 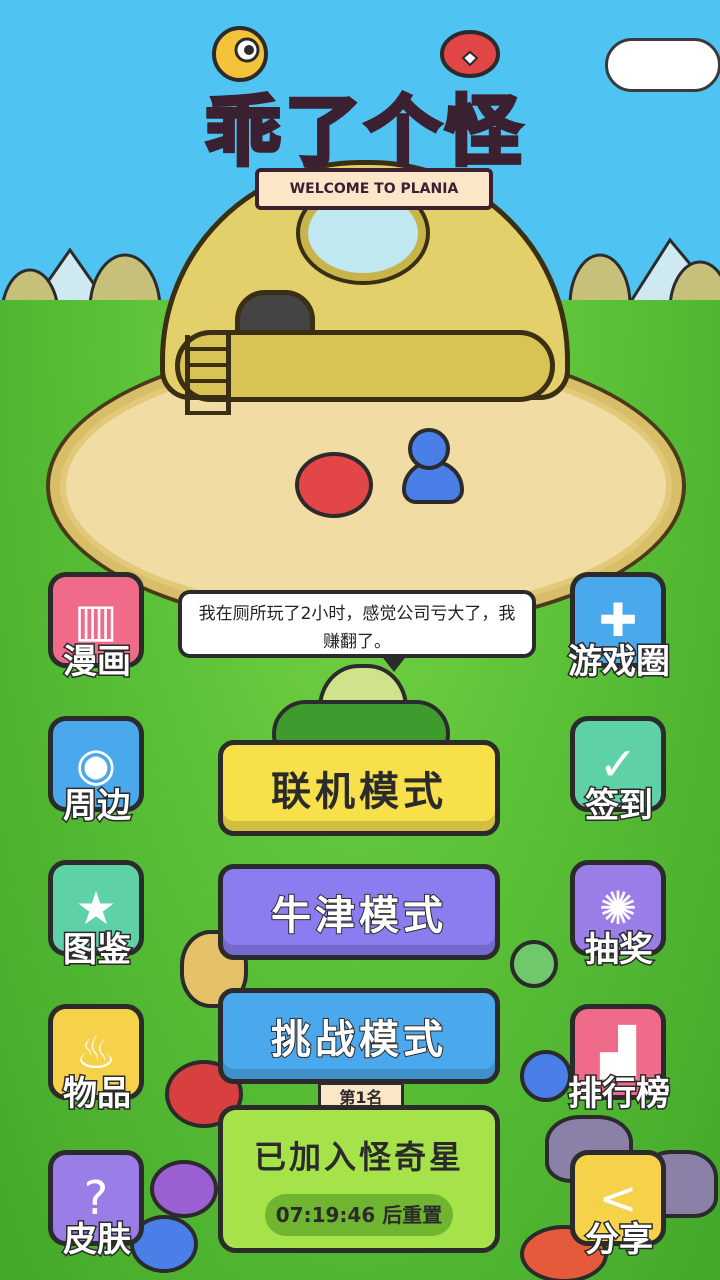 I want to click on logo-title: 乖了个怪, so click(x=364, y=131).